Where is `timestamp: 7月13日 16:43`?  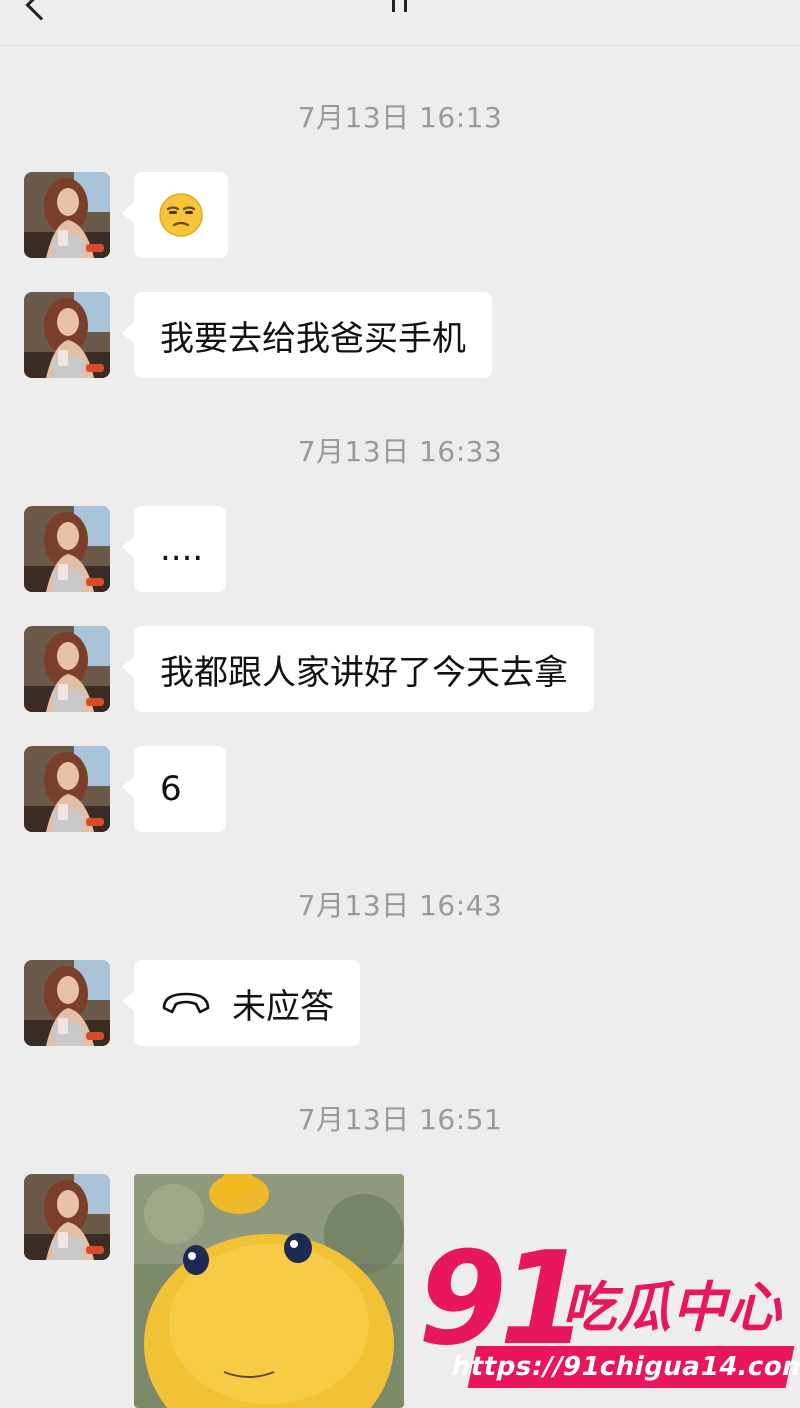 timestamp: 7月13日 16:43 is located at coordinates (400, 905).